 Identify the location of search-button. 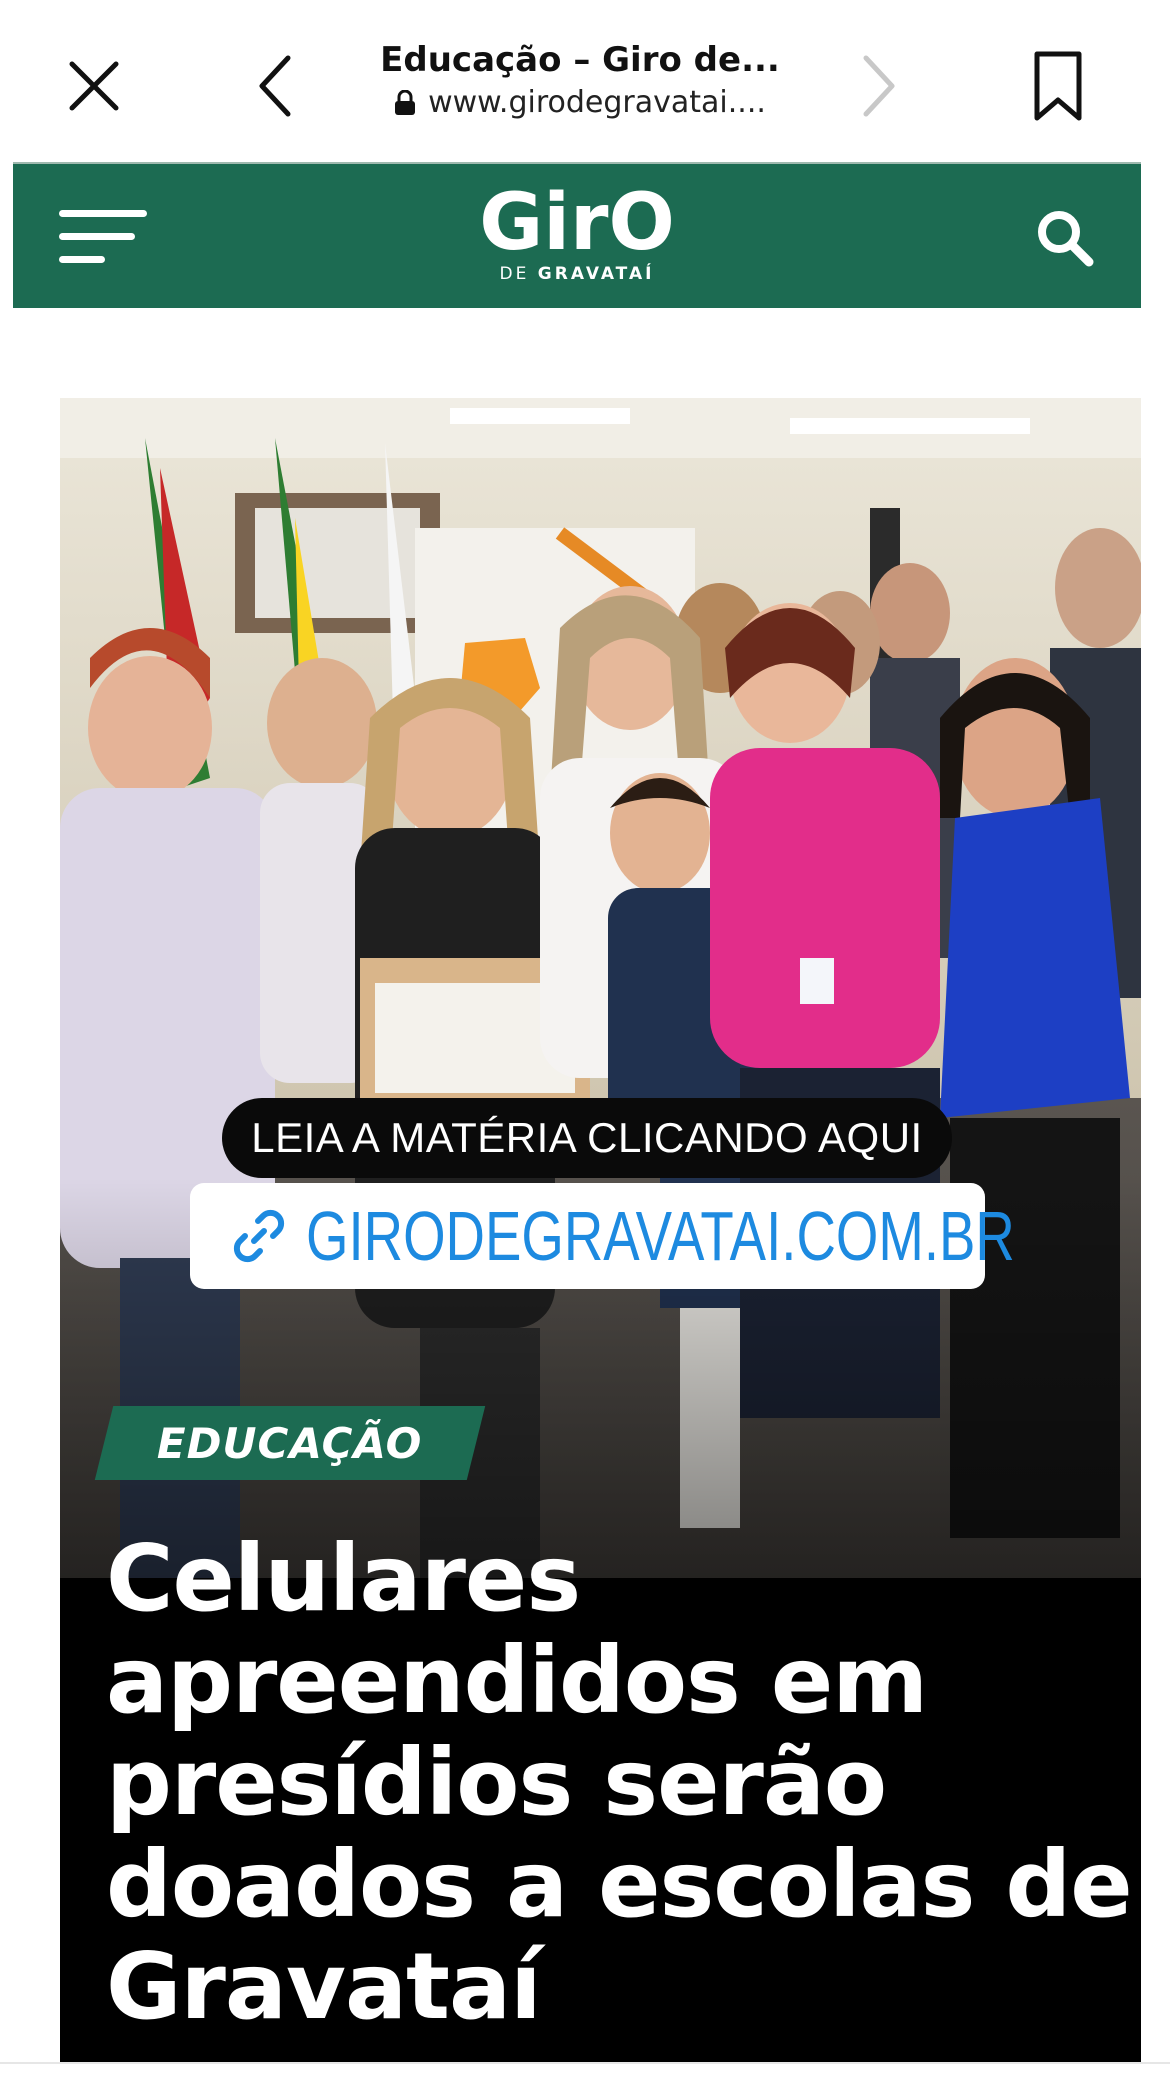
(1065, 238).